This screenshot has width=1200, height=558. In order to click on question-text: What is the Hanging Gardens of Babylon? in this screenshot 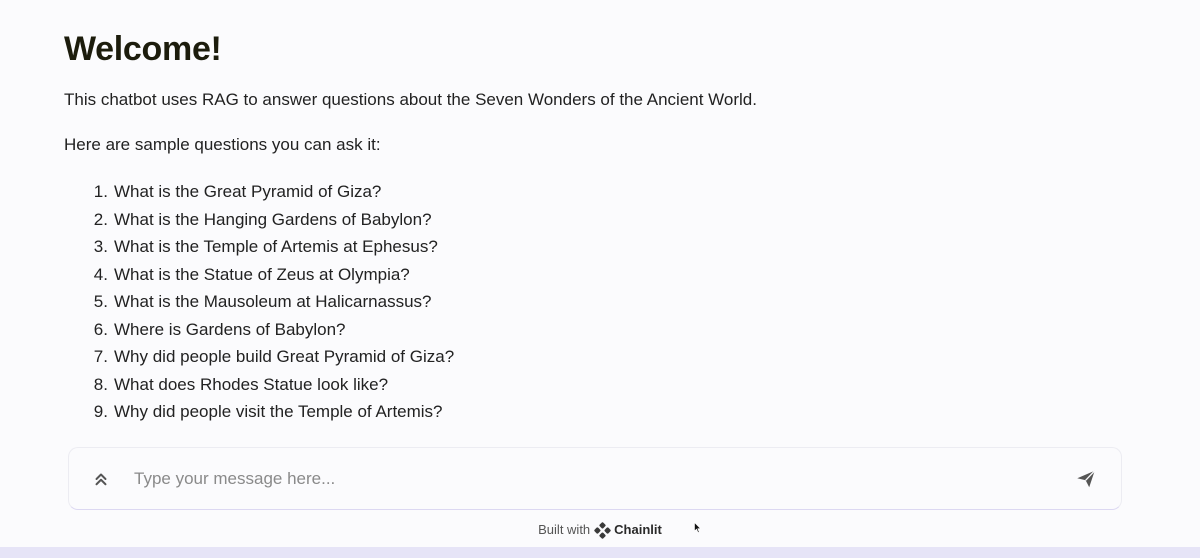, I will do `click(273, 219)`.